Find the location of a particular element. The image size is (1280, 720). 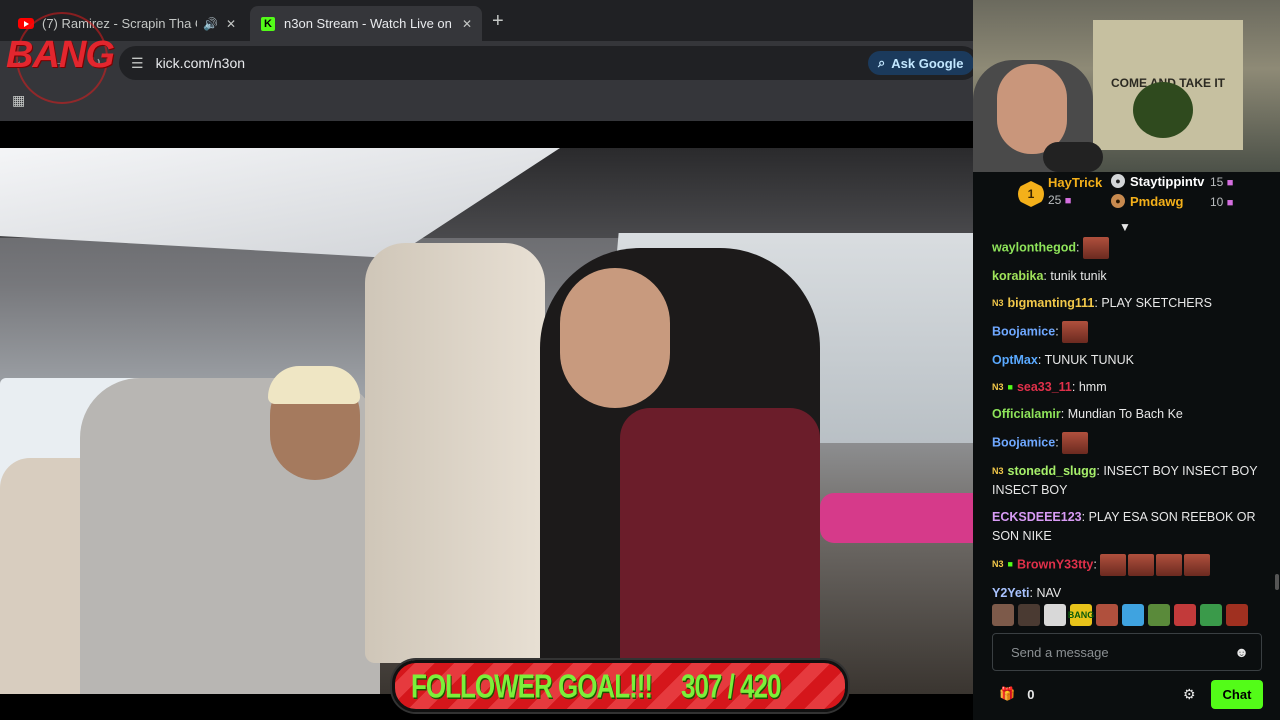

emoji-icon: ☻ is located at coordinates (1241, 652).